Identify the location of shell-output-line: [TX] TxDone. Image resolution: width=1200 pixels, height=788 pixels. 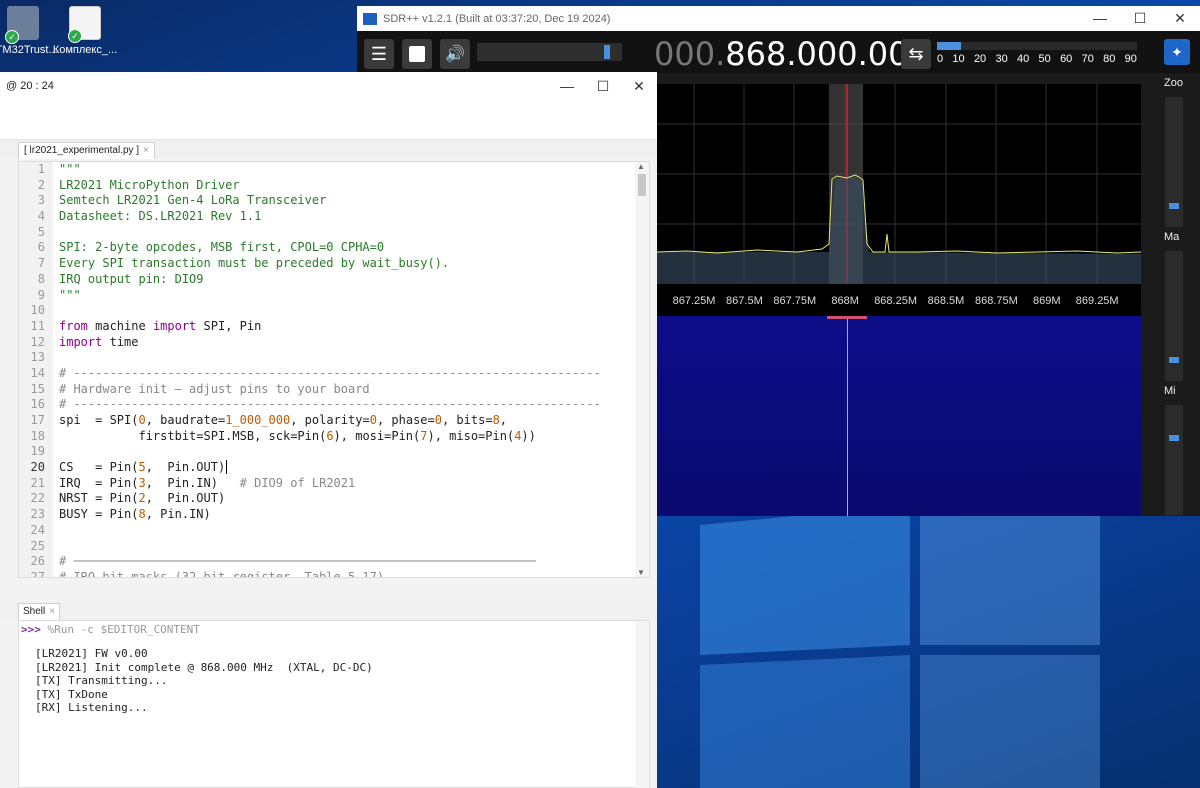
(71, 694).